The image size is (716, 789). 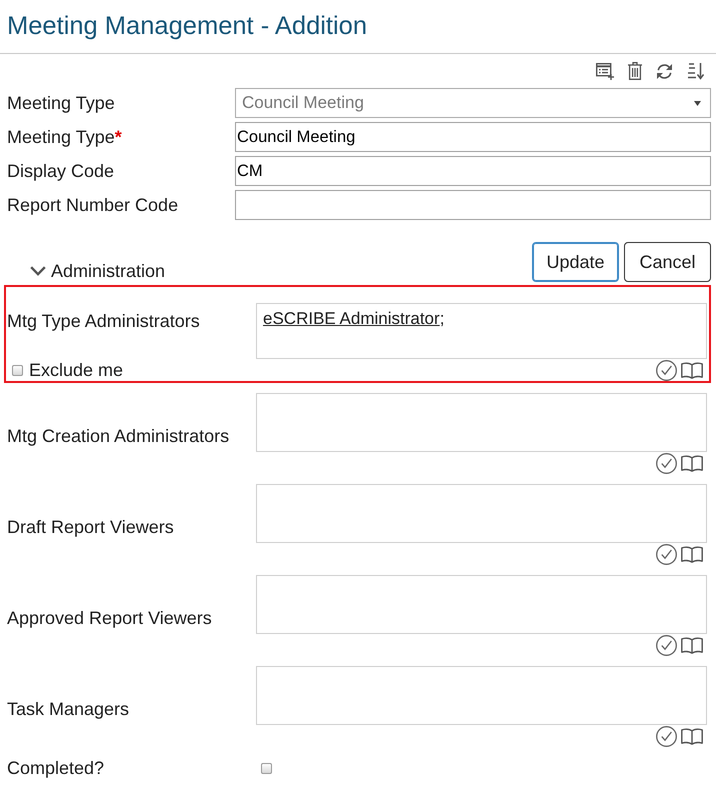 What do you see at coordinates (90, 527) in the screenshot?
I see `field-label: Draft Report Viewers` at bounding box center [90, 527].